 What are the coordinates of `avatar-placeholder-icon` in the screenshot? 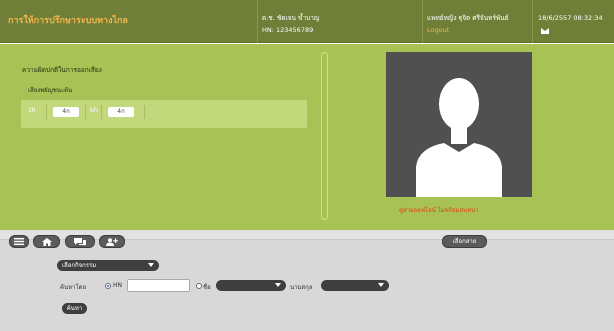 It's located at (459, 137).